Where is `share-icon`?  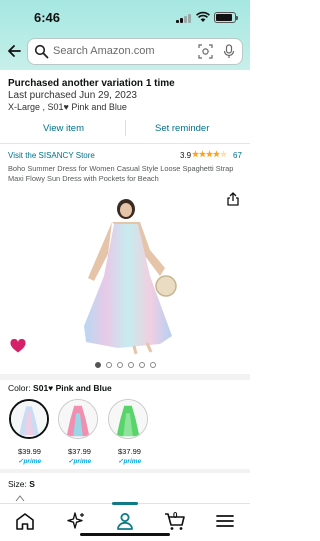
share-icon is located at coordinates (233, 199).